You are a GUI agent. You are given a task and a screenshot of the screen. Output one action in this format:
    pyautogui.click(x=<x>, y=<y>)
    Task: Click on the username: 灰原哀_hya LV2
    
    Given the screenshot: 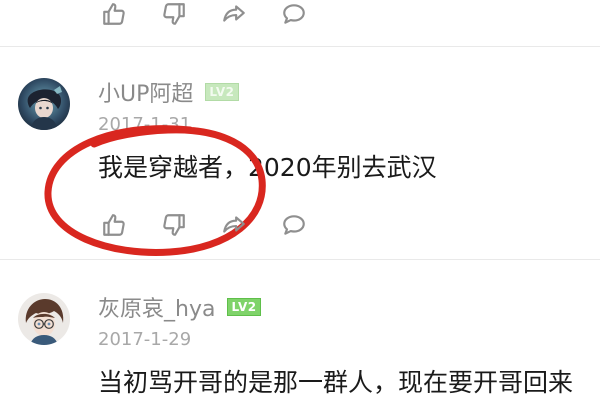 What is the action you would take?
    pyautogui.click(x=179, y=307)
    